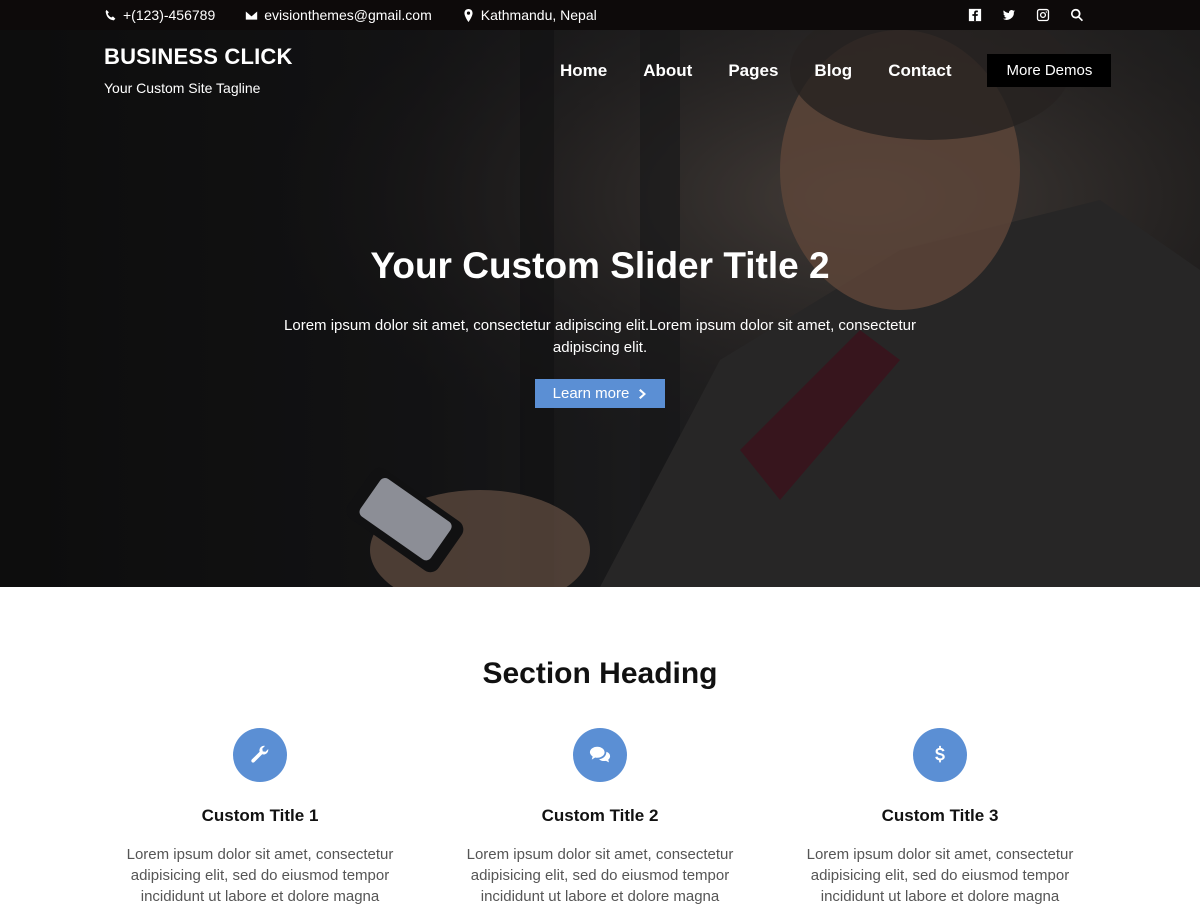 This screenshot has height=907, width=1200. I want to click on site-title: BUSINESS CLICK, so click(198, 57).